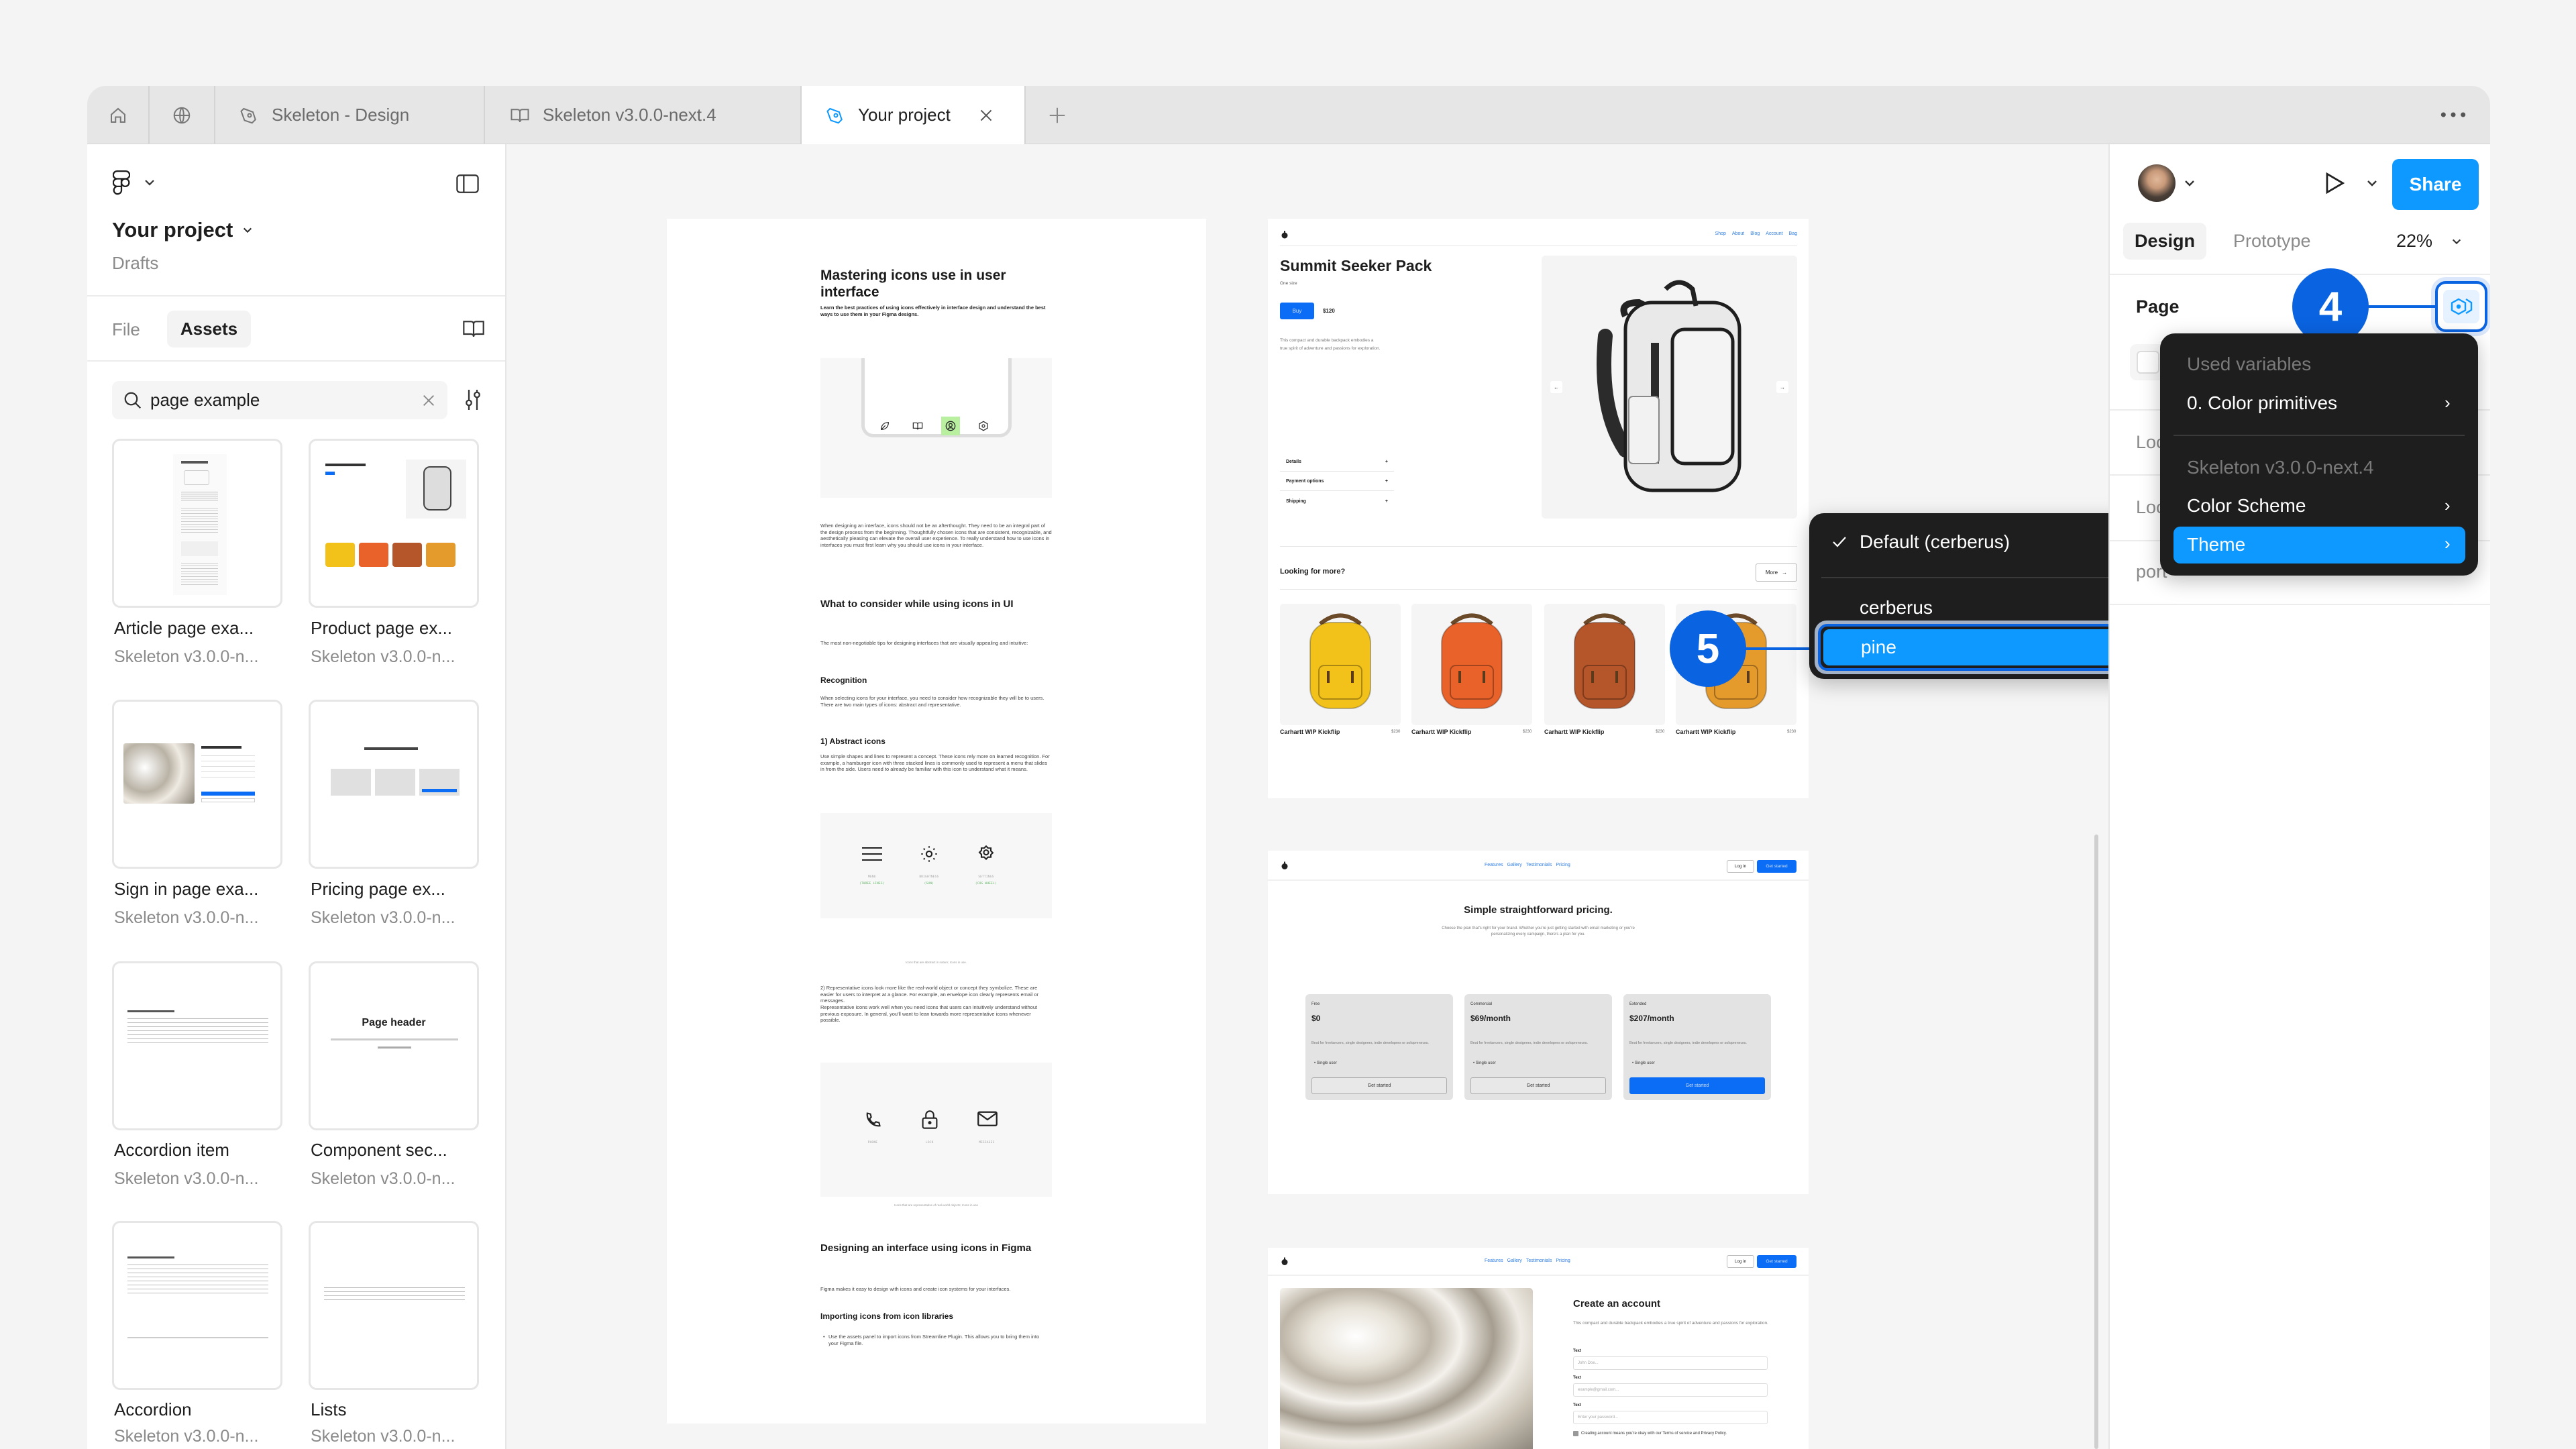  I want to click on product-card-name: Carhartt WIP Kickflip, so click(1574, 732).